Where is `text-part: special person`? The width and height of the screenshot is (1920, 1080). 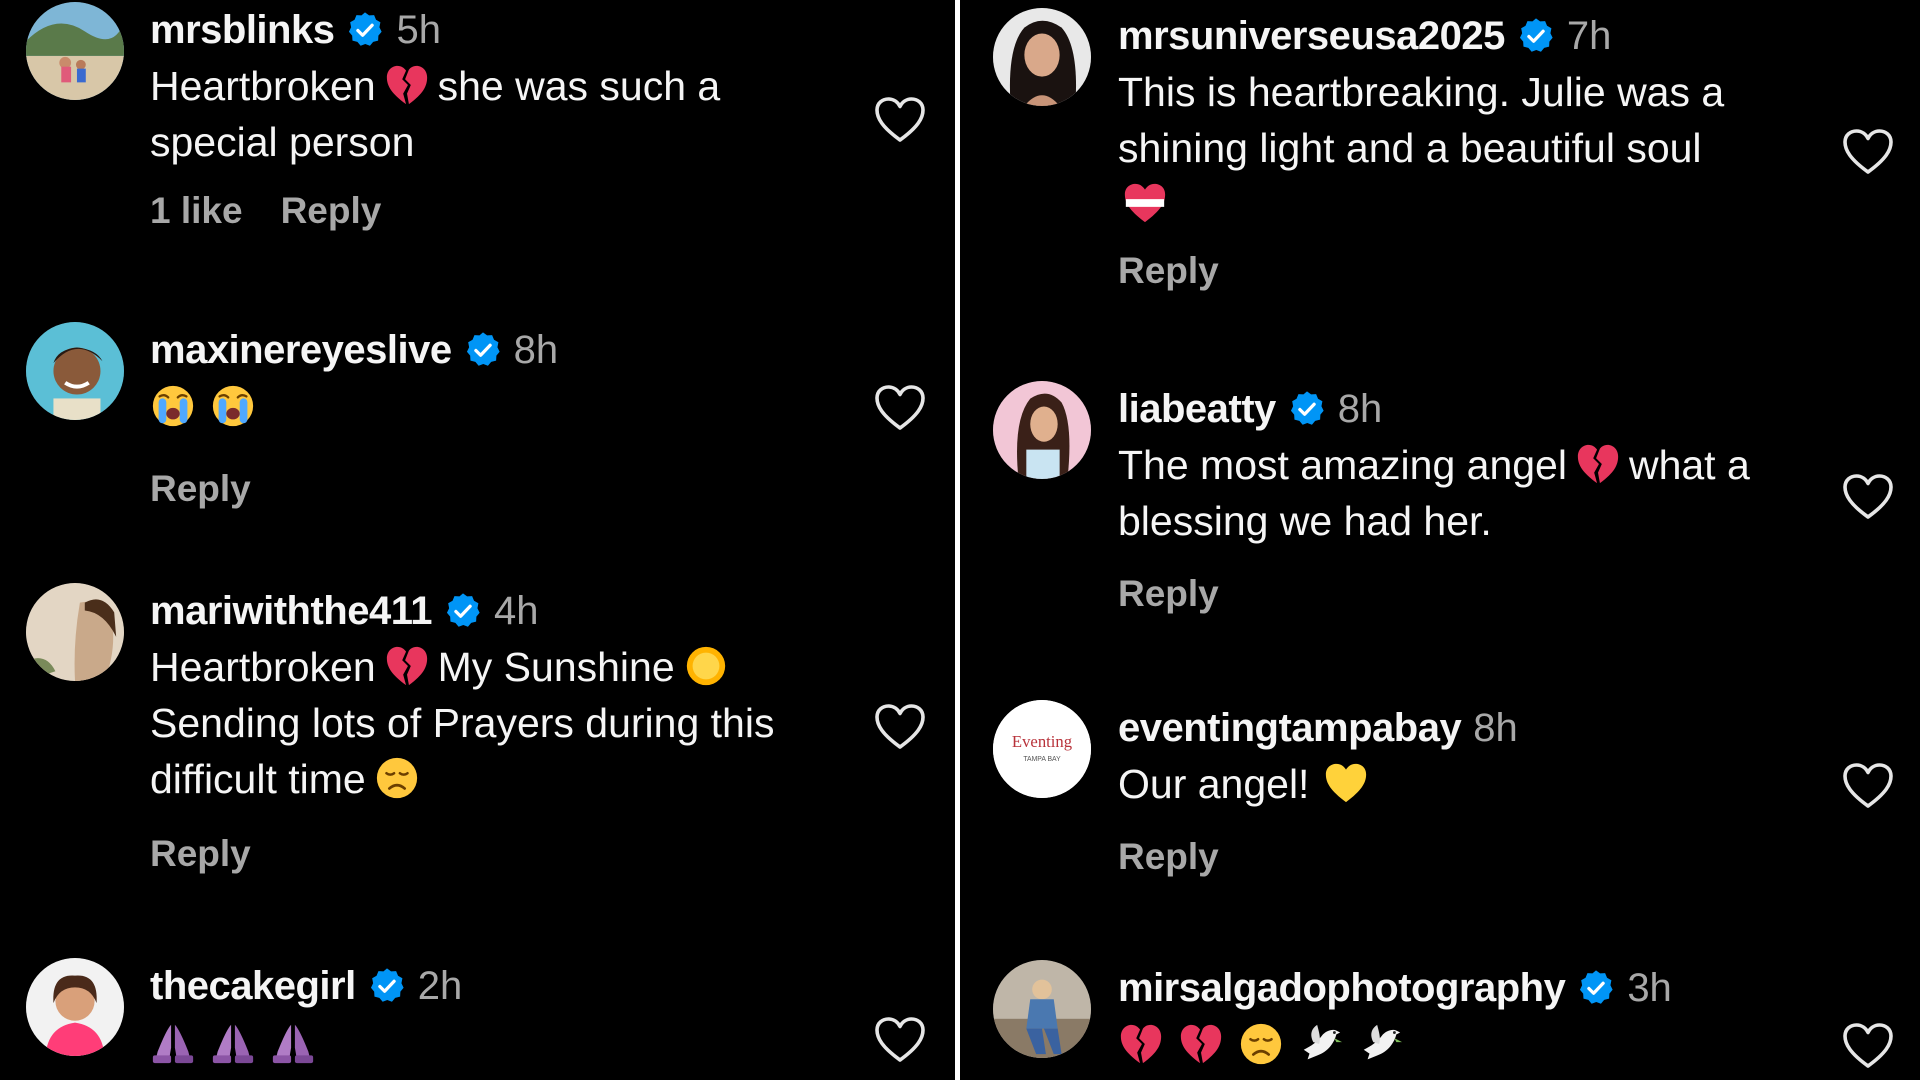 text-part: special person is located at coordinates (282, 142).